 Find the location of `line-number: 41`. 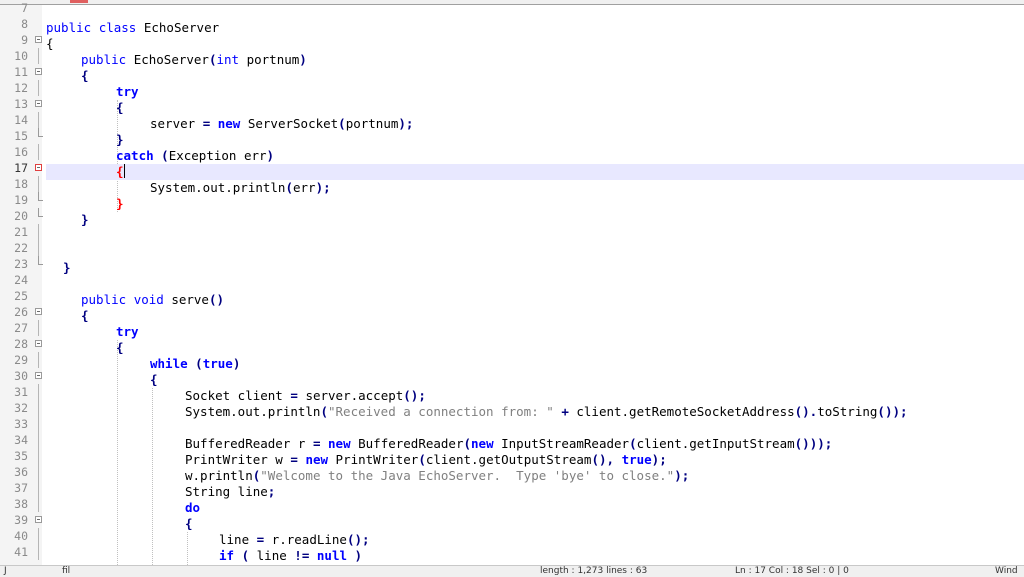

line-number: 41 is located at coordinates (21, 552).